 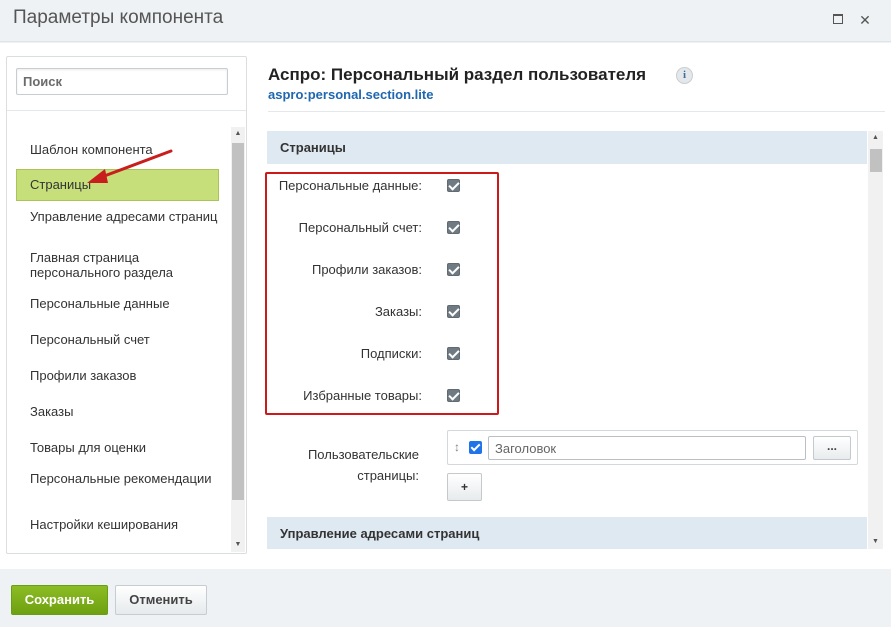 What do you see at coordinates (117, 524) in the screenshot?
I see `sidebar-item-caching: Настройки кеширования` at bounding box center [117, 524].